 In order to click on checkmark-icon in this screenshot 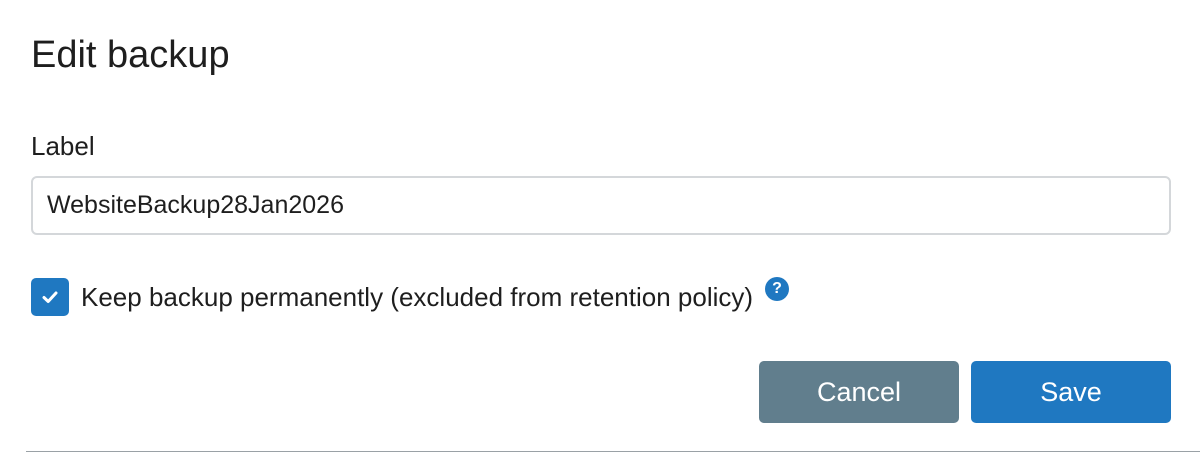, I will do `click(50, 297)`.